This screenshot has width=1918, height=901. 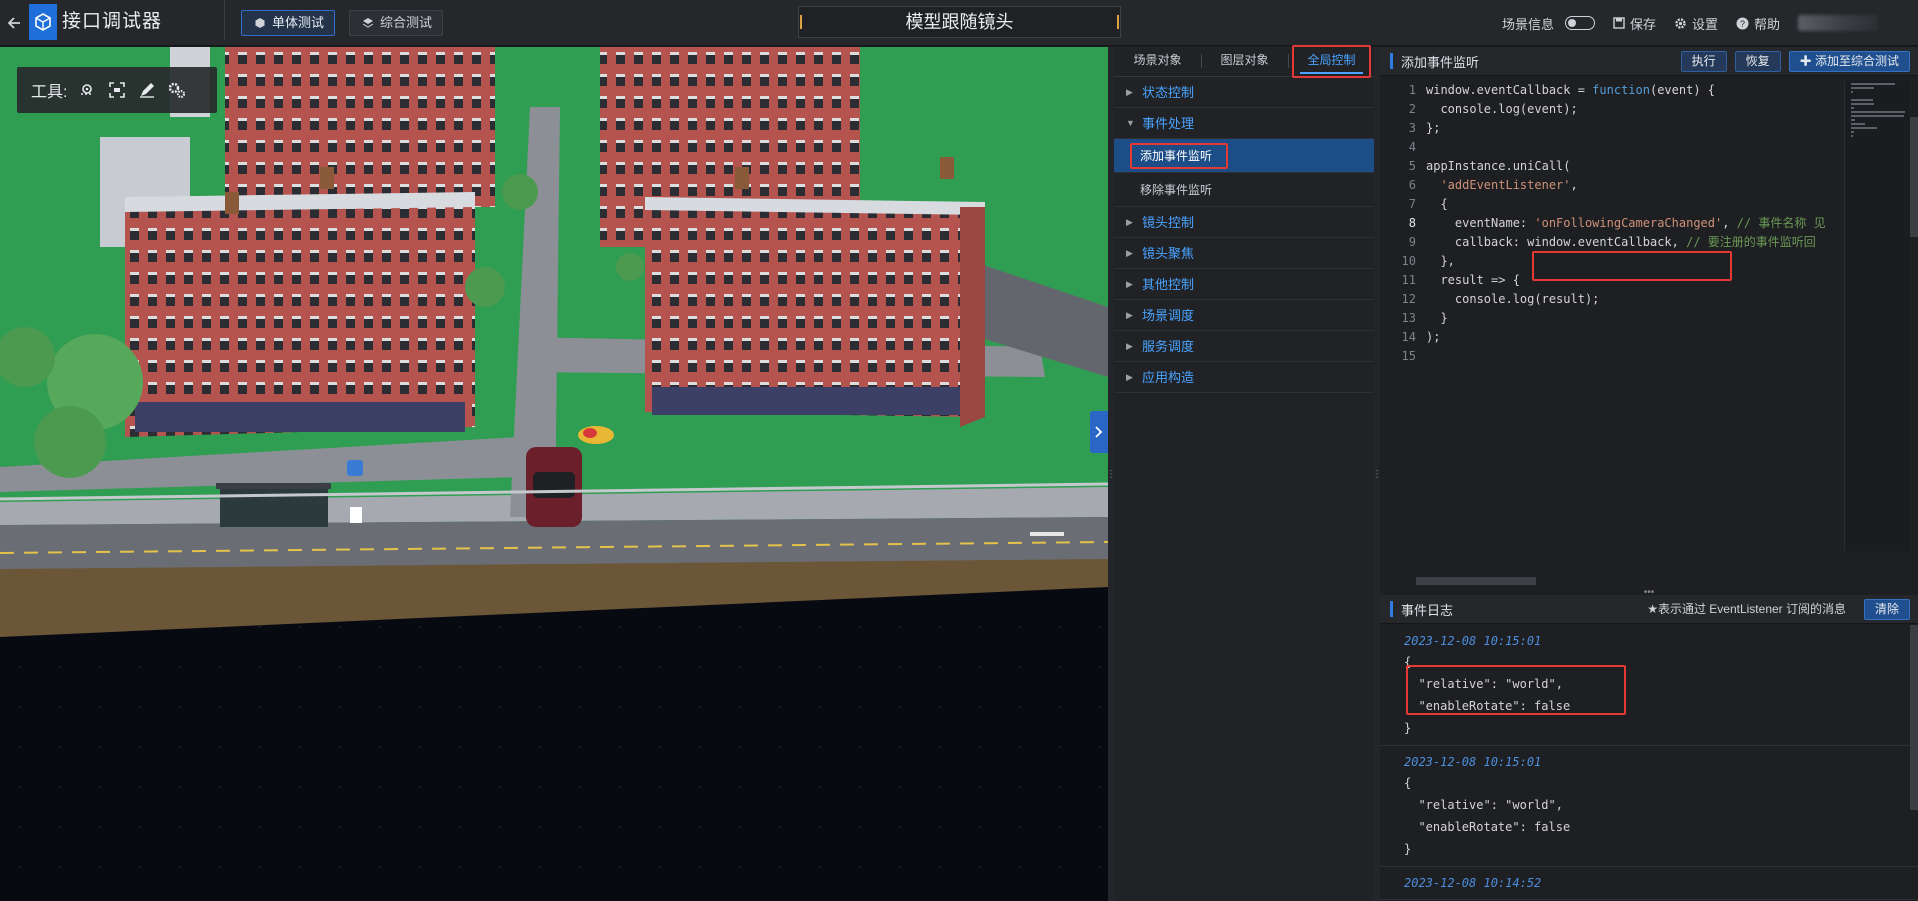 I want to click on help-button: ? 帮助, so click(x=1758, y=23).